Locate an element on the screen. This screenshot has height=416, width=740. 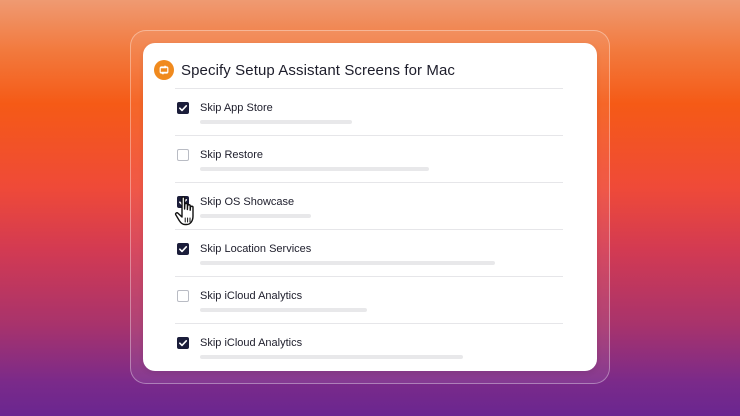
option-label: Skip Location Services is located at coordinates (256, 249).